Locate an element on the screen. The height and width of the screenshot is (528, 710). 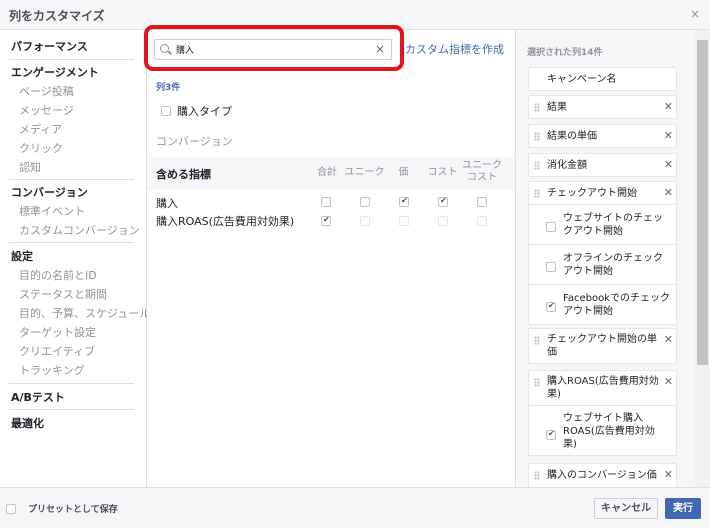
selected-sub-option-label: ウェブサイトのチェックアウト開始 is located at coordinates (613, 225).